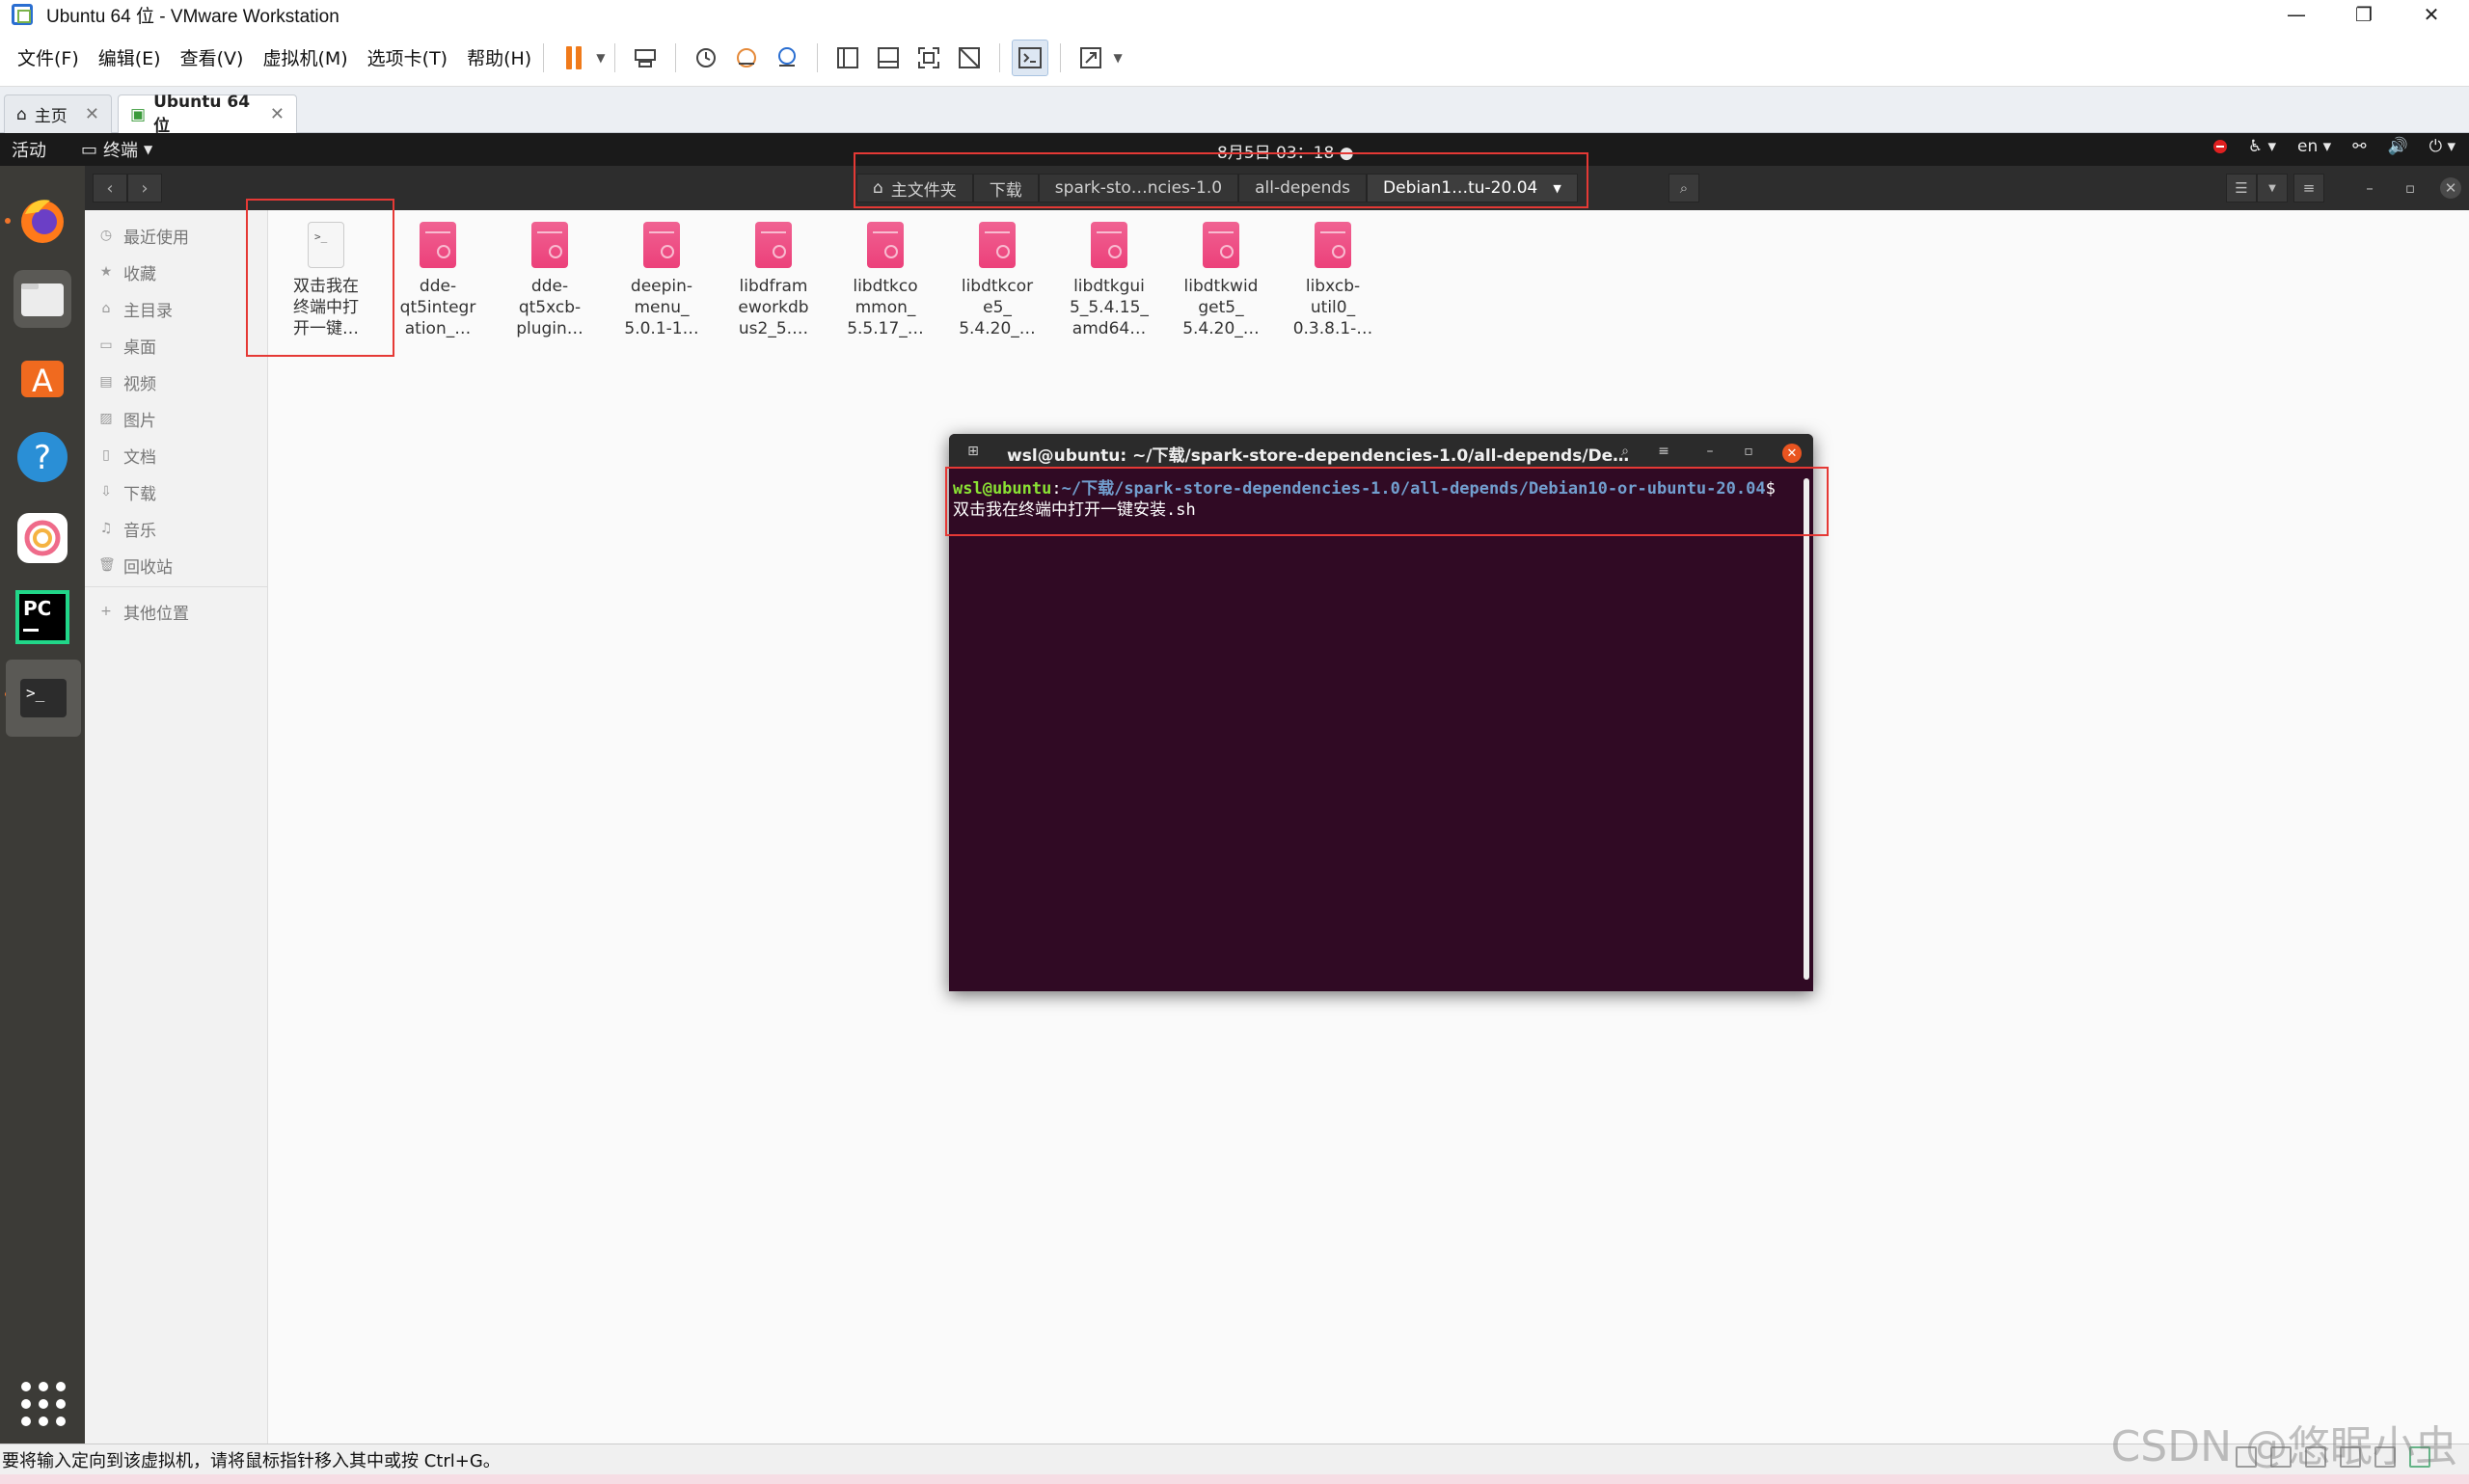 The height and width of the screenshot is (1484, 2469). I want to click on menu-file: 文件(F), so click(48, 57).